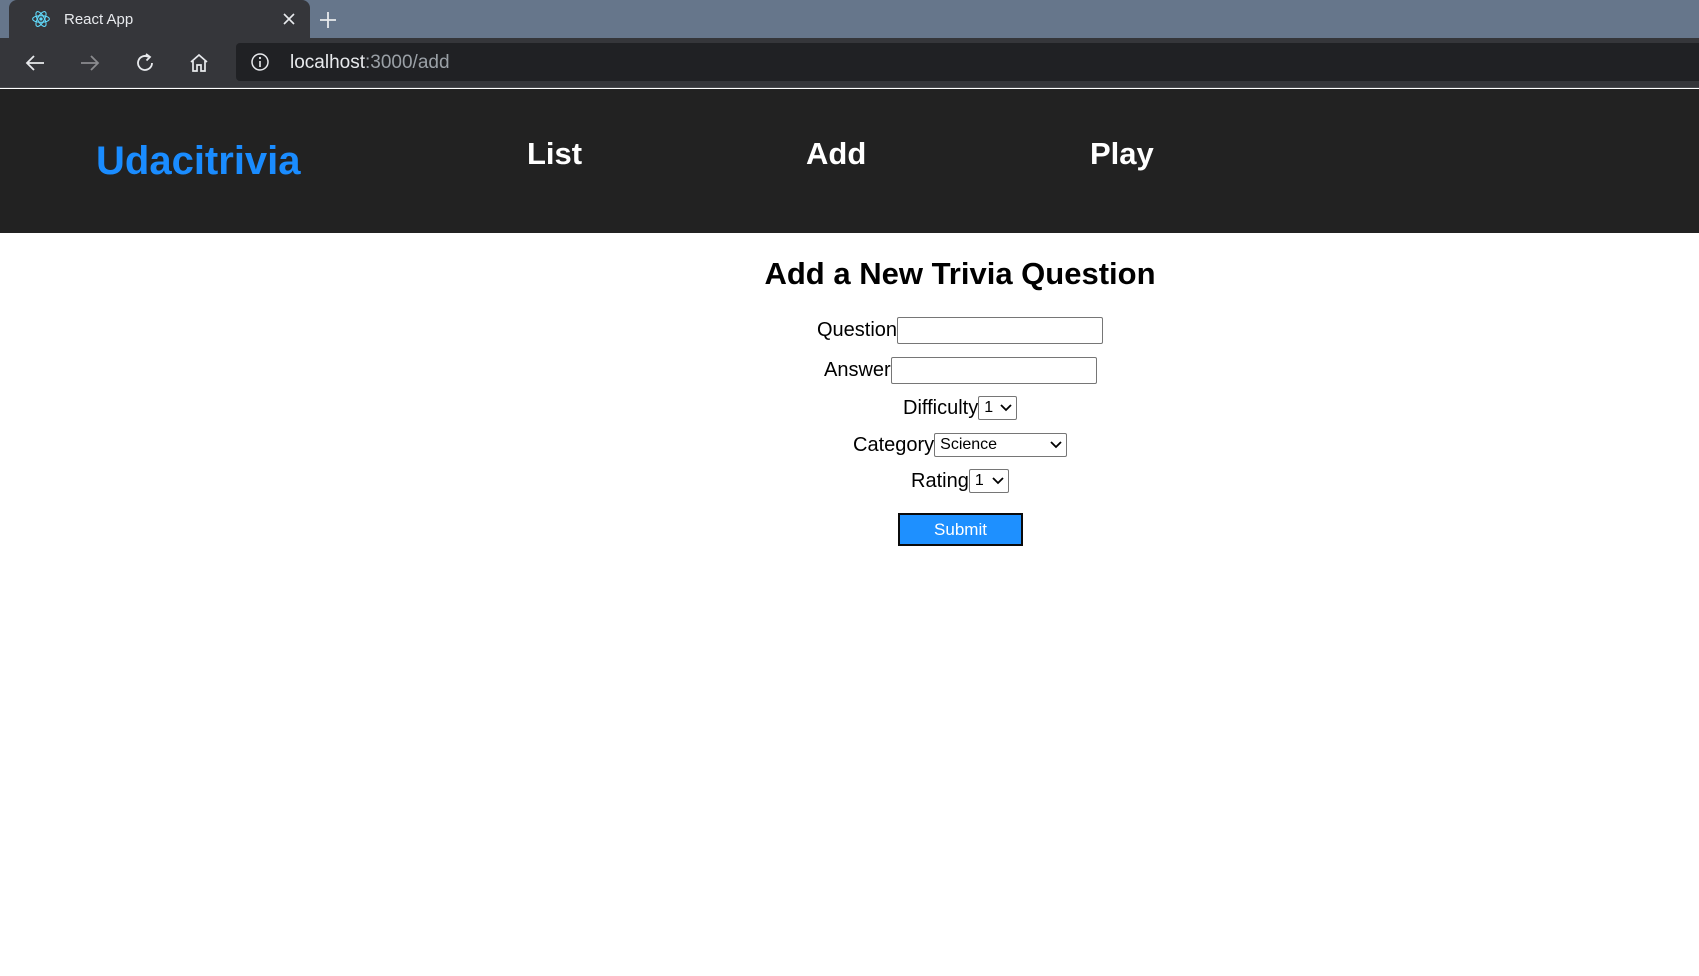 Image resolution: width=1699 pixels, height=976 pixels. What do you see at coordinates (198, 161) in the screenshot?
I see `brand-logo-text: Udacitrivia` at bounding box center [198, 161].